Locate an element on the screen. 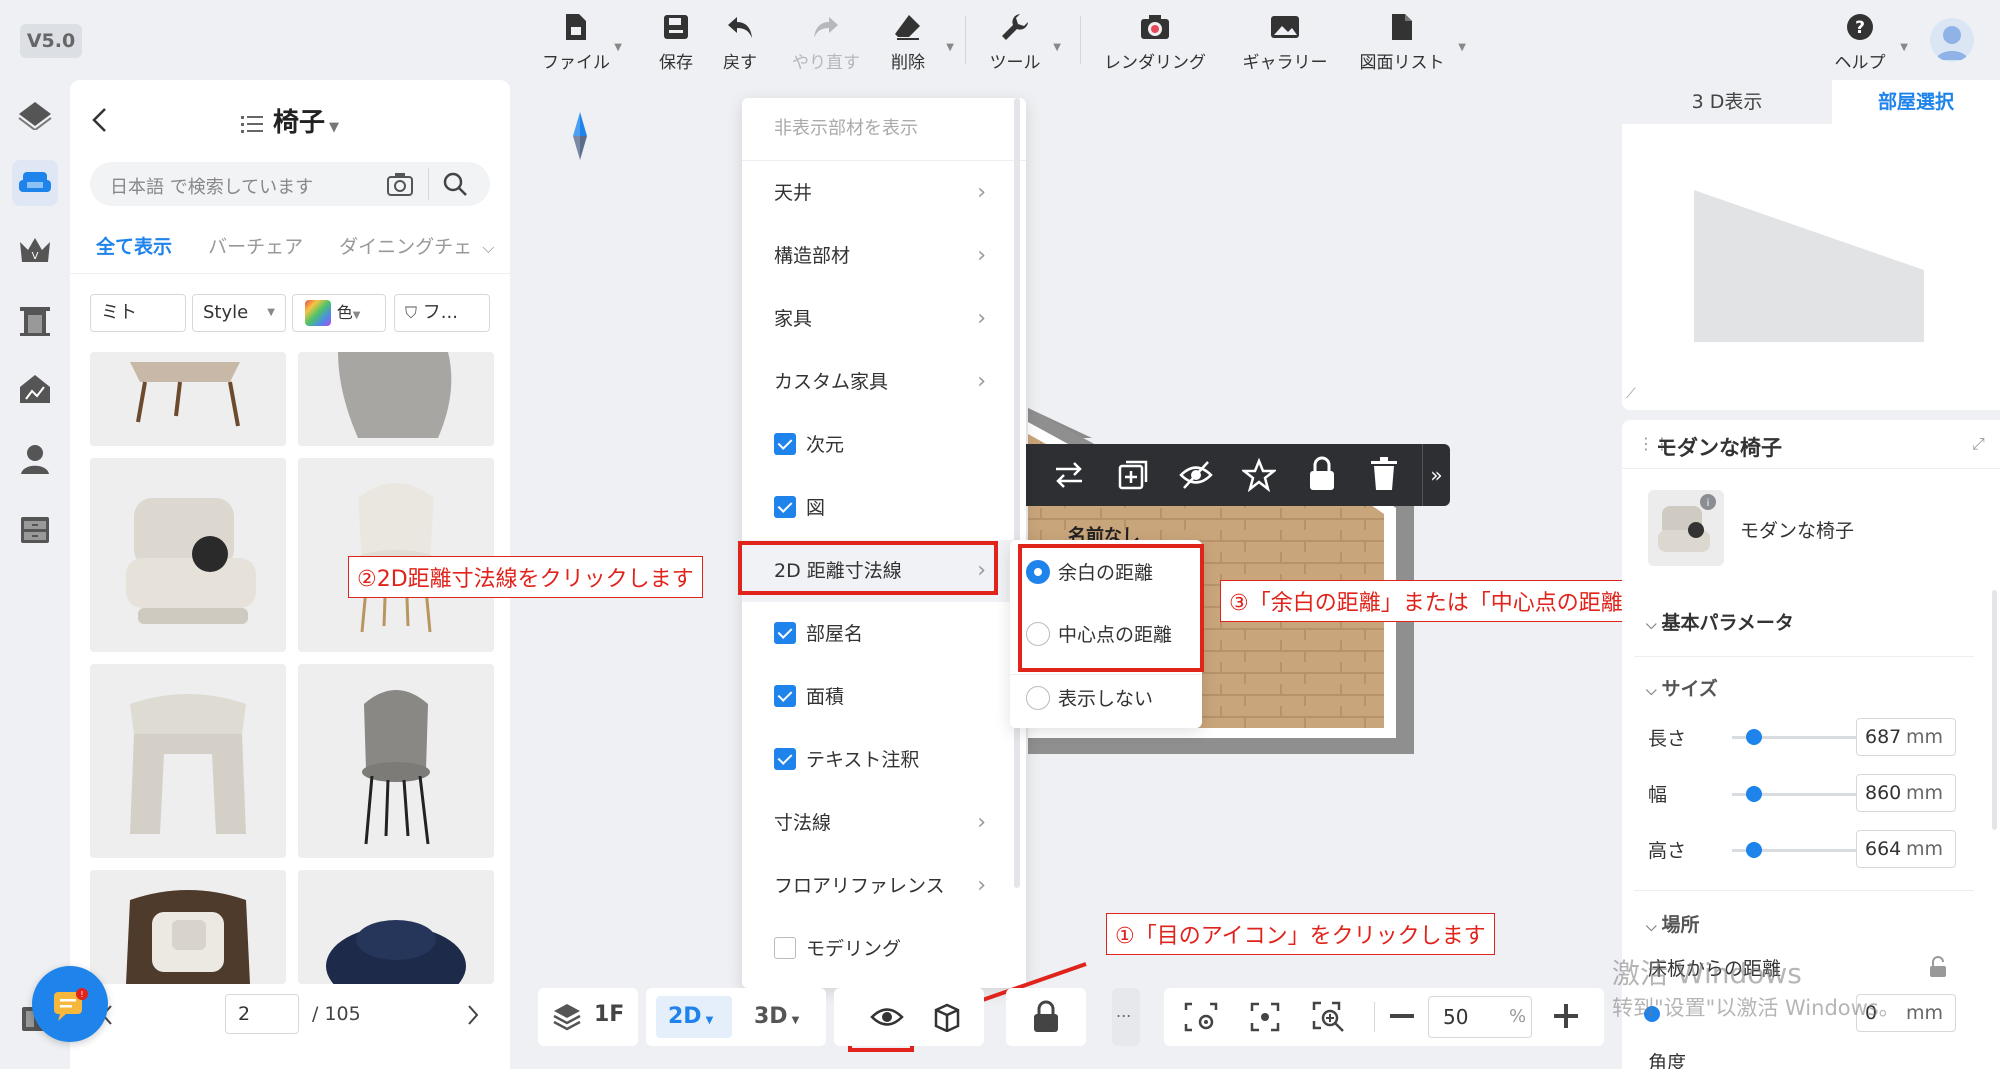 The width and height of the screenshot is (2000, 1069). menu-item-dimension-lines: 寸法線 › is located at coordinates (884, 823).